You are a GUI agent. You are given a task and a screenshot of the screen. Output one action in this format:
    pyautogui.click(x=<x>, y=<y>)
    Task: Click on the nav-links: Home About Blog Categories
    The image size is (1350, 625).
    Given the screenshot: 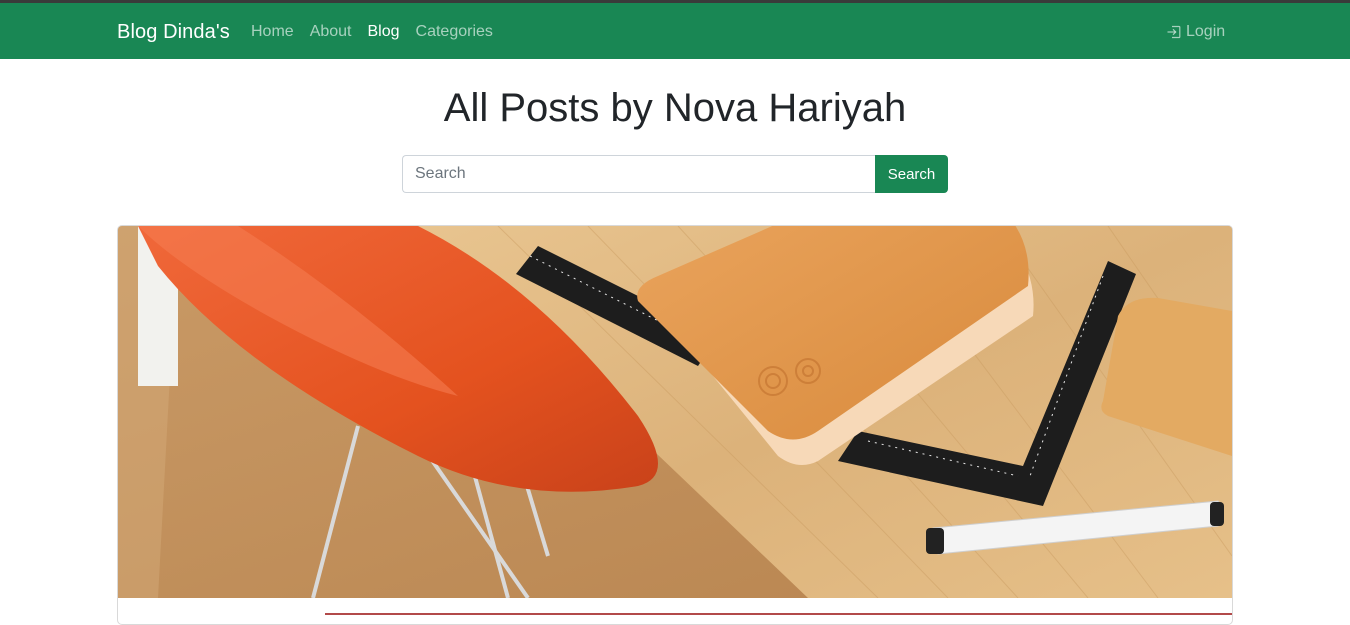 What is the action you would take?
    pyautogui.click(x=372, y=32)
    